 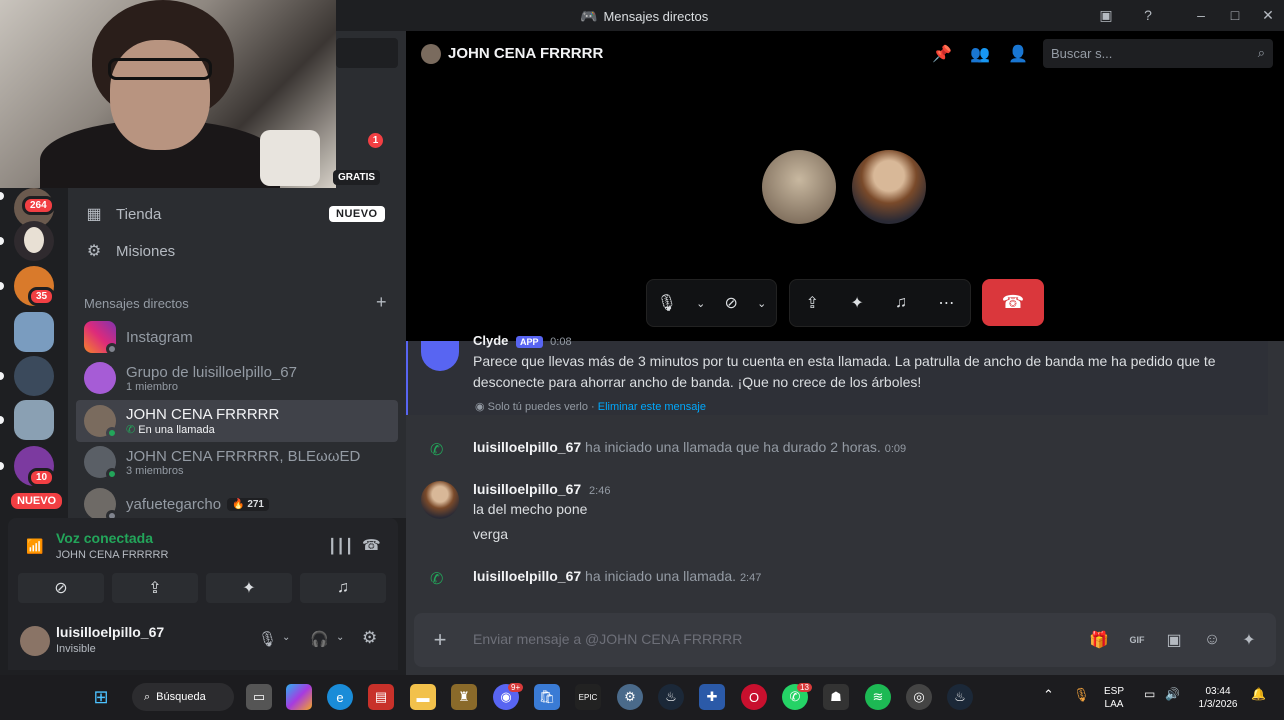 What do you see at coordinates (1149, 694) in the screenshot?
I see `network-icon: ▭` at bounding box center [1149, 694].